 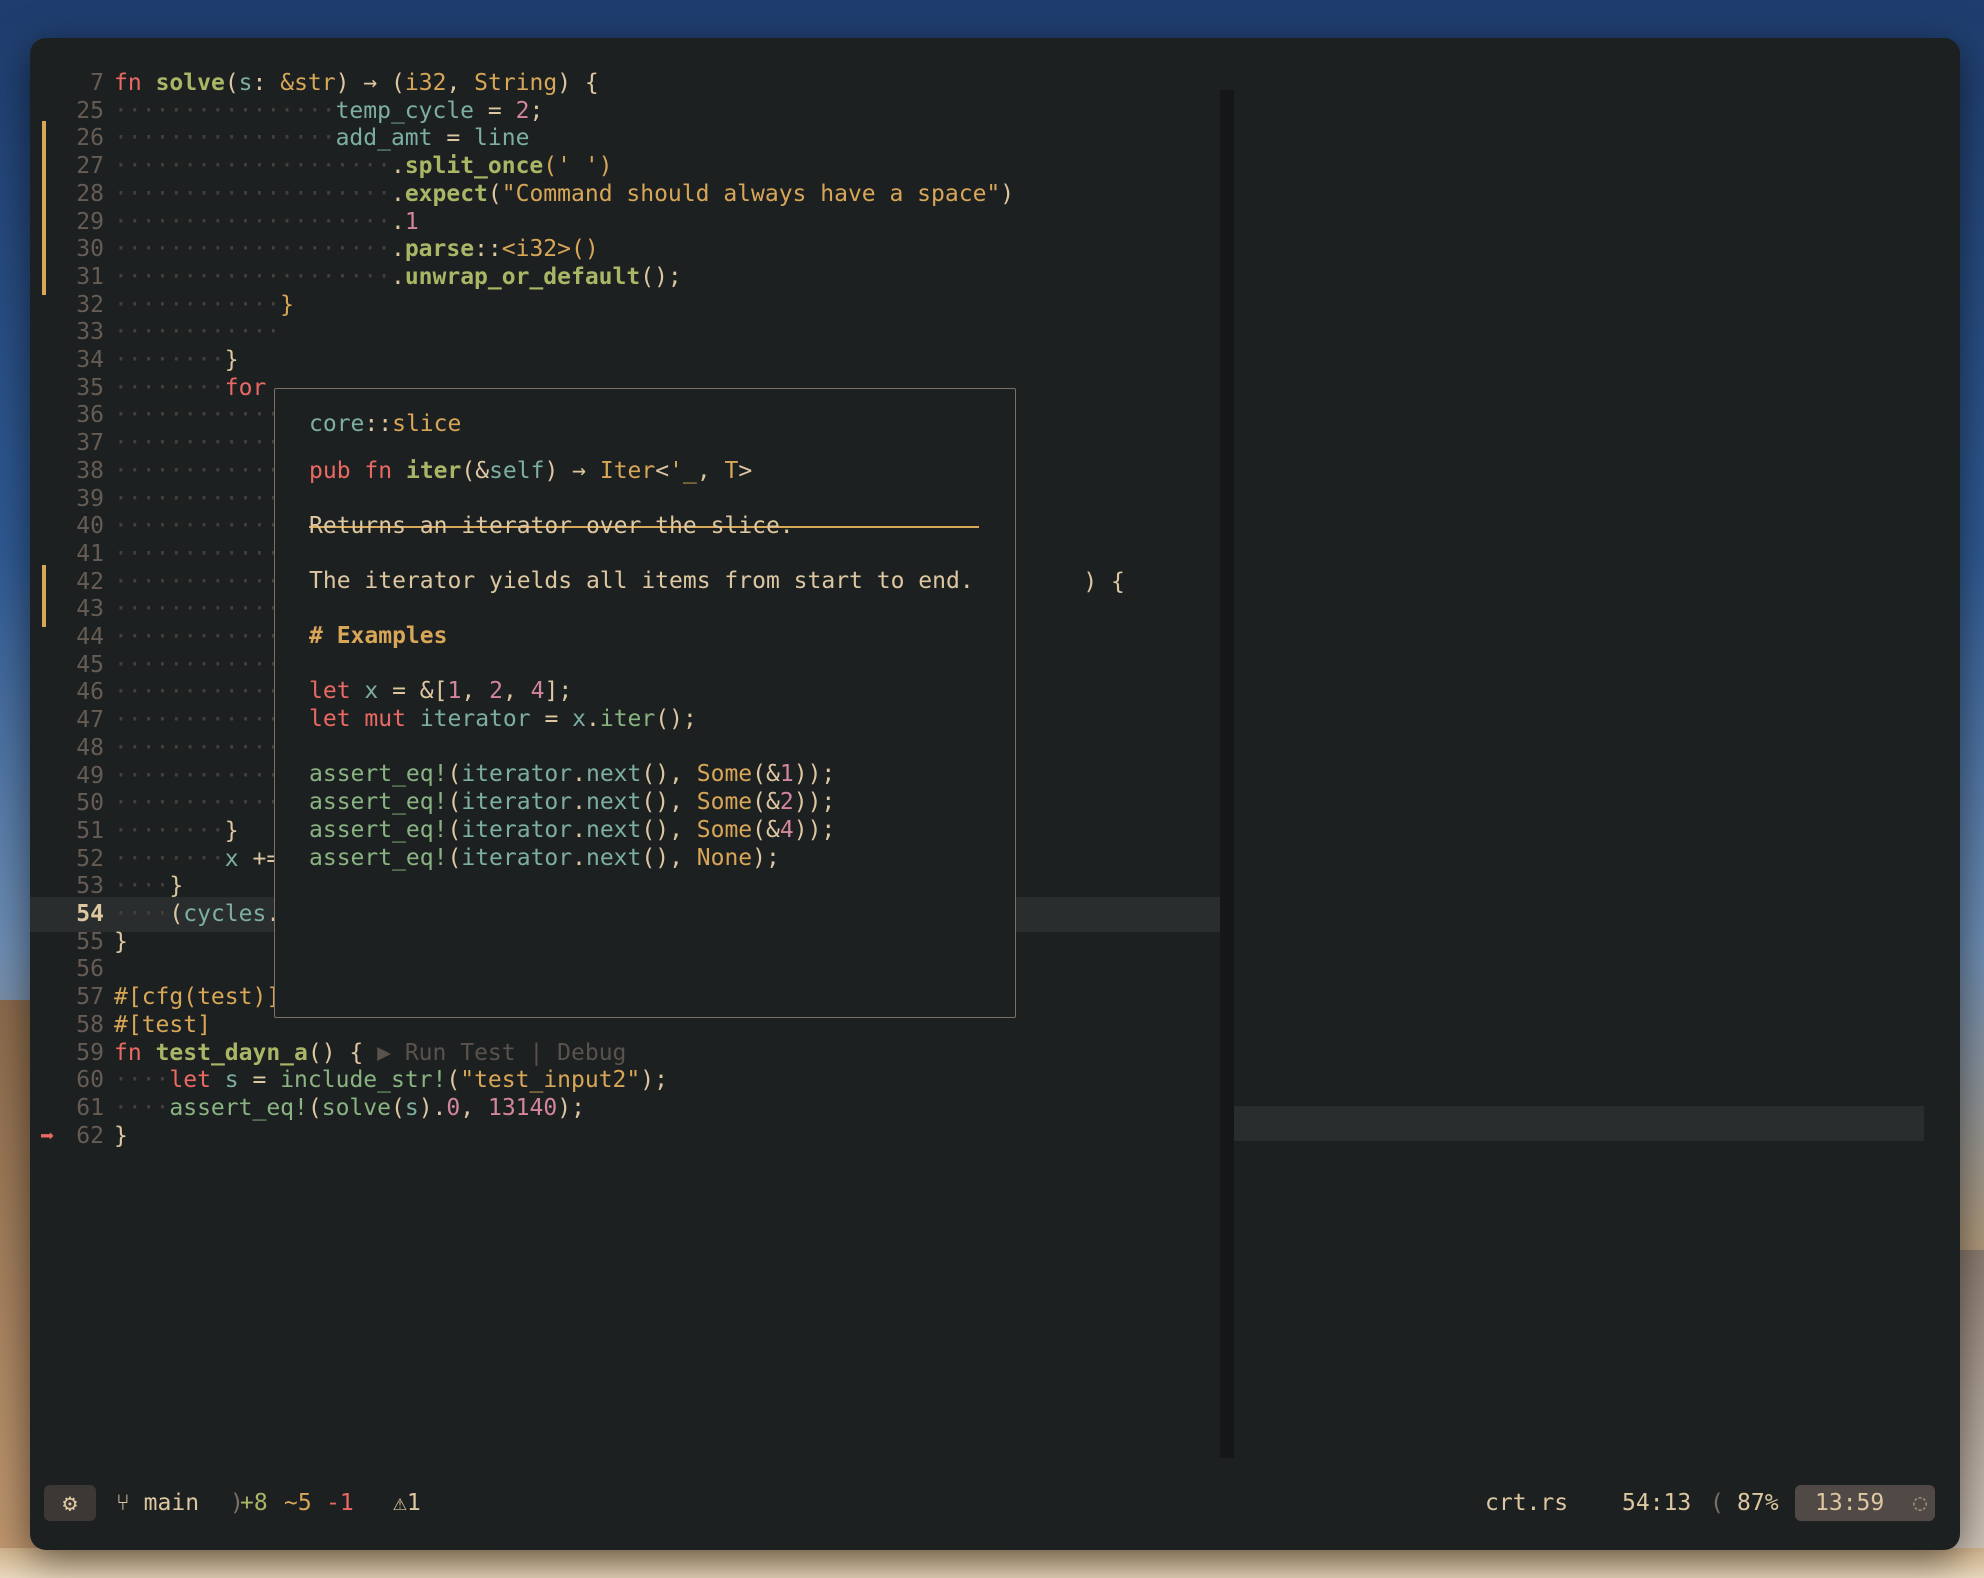 I want to click on diagnostics-warnings: ⚠1, so click(x=407, y=1503).